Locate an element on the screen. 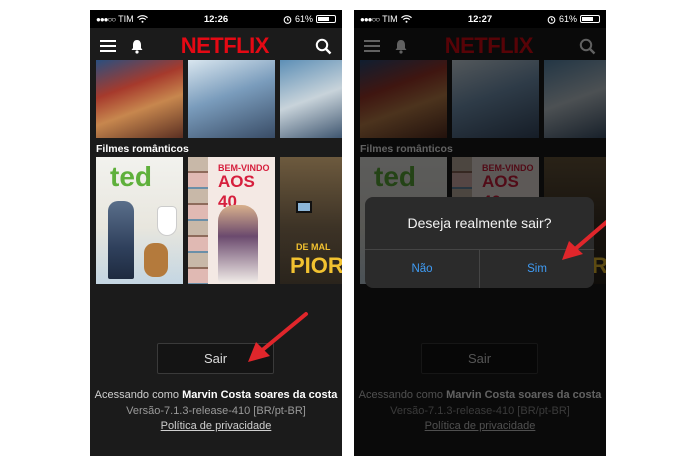 The height and width of the screenshot is (468, 695). poster-bem-vindo-aos-40: BEM-VINDO AOS 40 is located at coordinates (231, 220).